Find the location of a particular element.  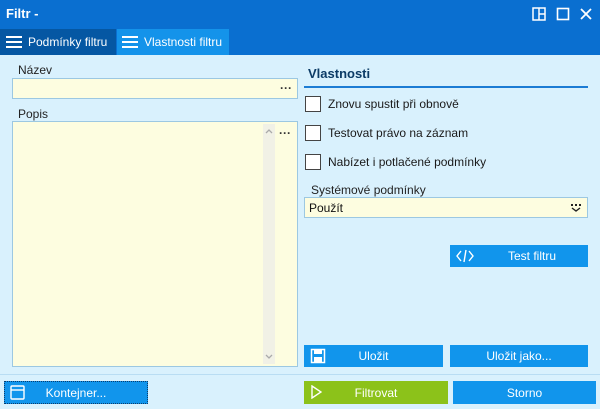

test-filter-label: Test filtru is located at coordinates (531, 256).